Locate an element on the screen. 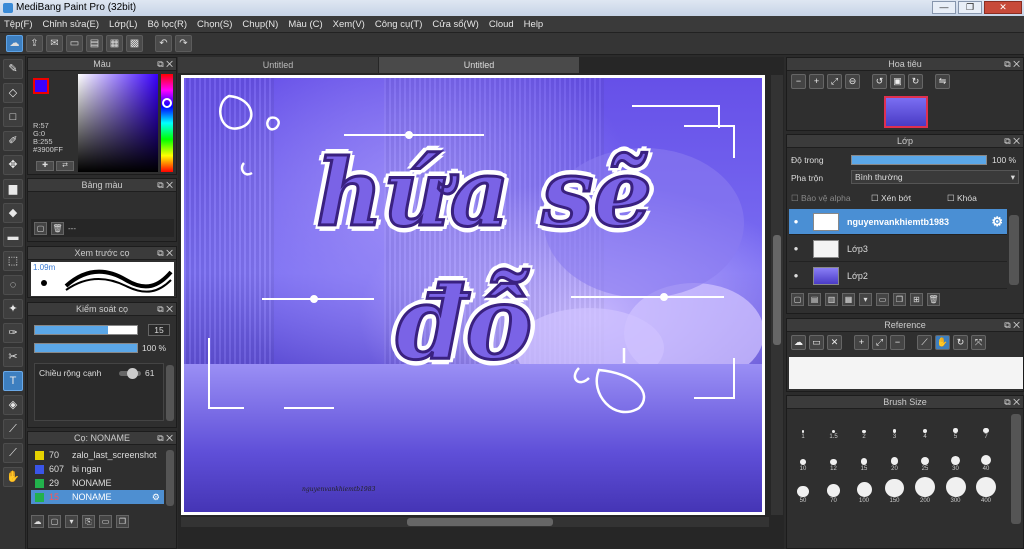  brush-item: 29 NONAME is located at coordinates (97, 483).